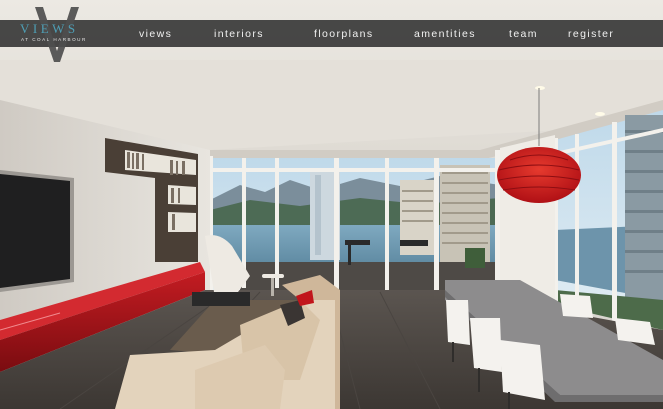 Image resolution: width=663 pixels, height=409 pixels. What do you see at coordinates (344, 33) in the screenshot?
I see `nav-link-floorplans: floorplans` at bounding box center [344, 33].